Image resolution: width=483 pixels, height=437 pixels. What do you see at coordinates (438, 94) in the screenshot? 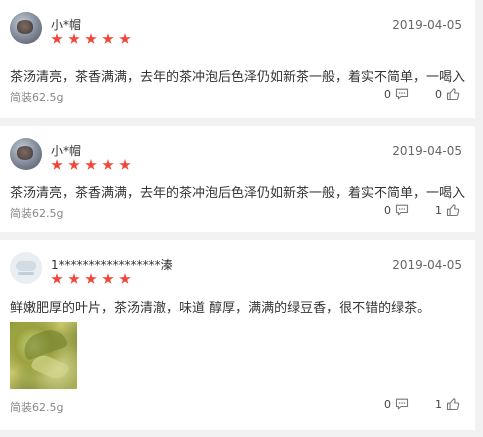
I see `like-count: 0` at bounding box center [438, 94].